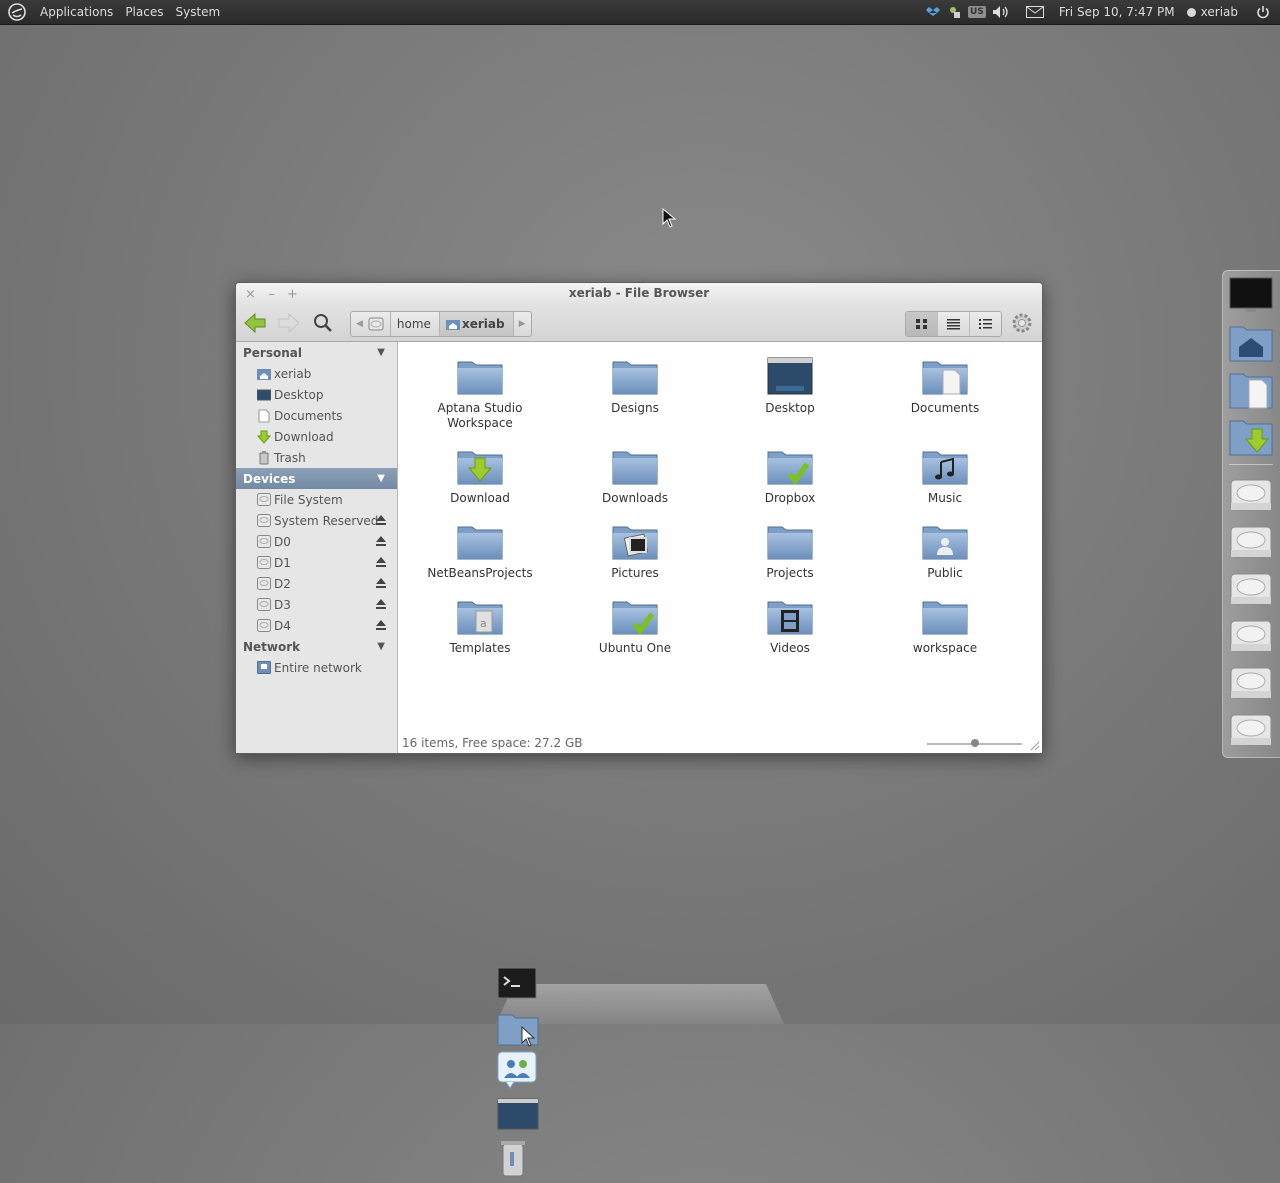  What do you see at coordinates (945, 498) in the screenshot?
I see `item-label: Music` at bounding box center [945, 498].